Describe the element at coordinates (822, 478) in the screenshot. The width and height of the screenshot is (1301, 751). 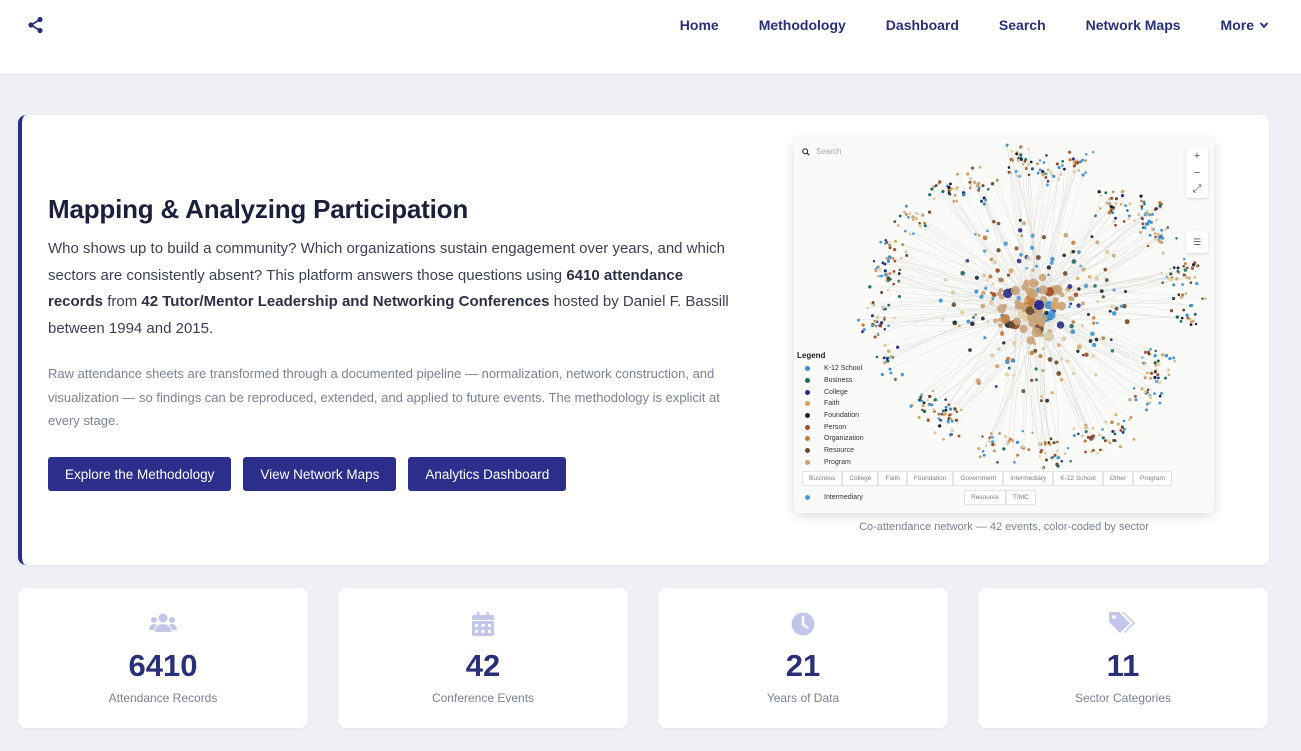
I see `sector-filter-chip: Business` at that location.